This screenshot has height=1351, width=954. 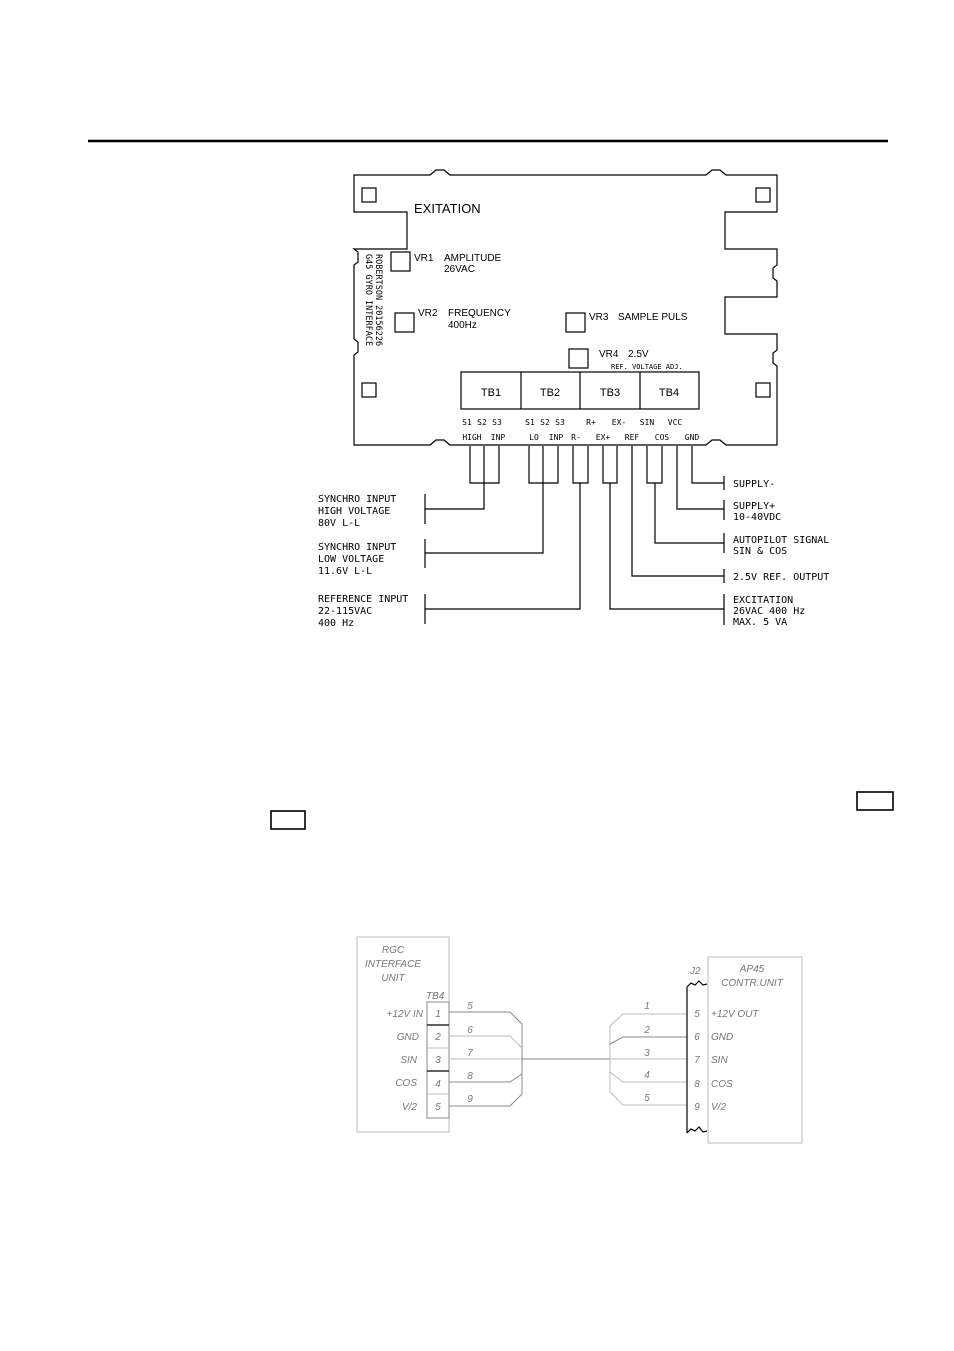 What do you see at coordinates (424, 258) in the screenshot?
I see `vr1-label: VR1` at bounding box center [424, 258].